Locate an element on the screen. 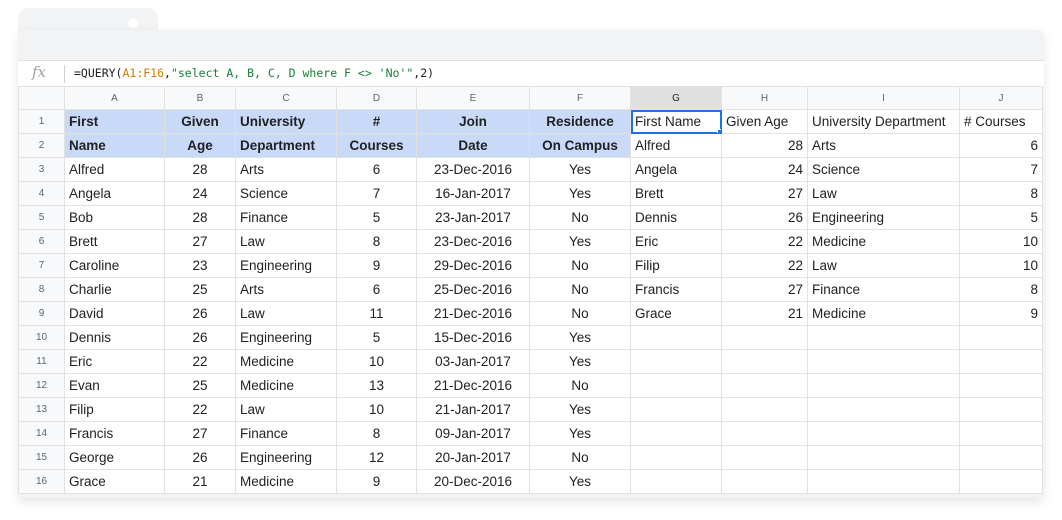 This screenshot has height=520, width=1062. cell-f2: On Campus is located at coordinates (580, 145).